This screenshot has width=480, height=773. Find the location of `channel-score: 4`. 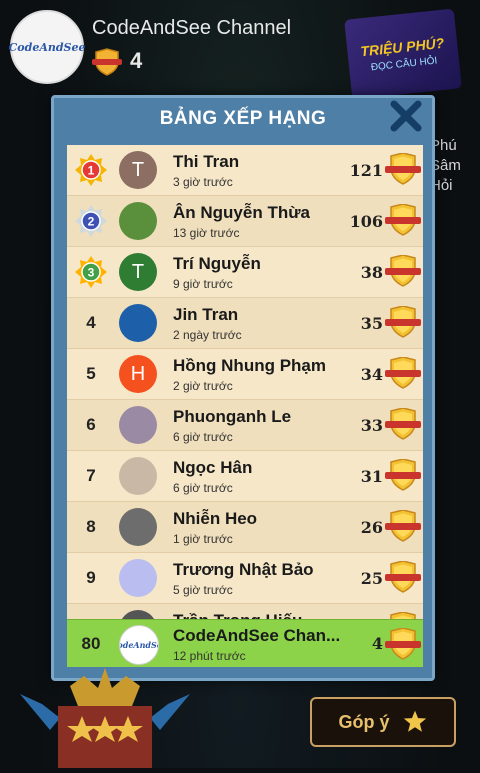

channel-score: 4 is located at coordinates (136, 60).